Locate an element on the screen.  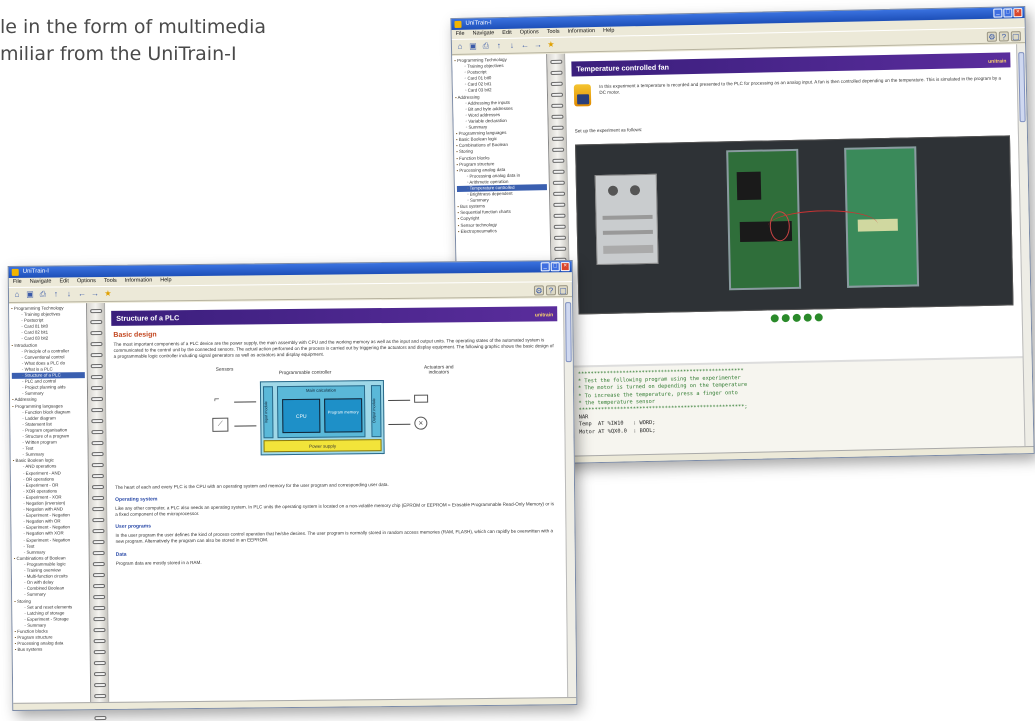
menu-item-information: Information is located at coordinates (139, 280).